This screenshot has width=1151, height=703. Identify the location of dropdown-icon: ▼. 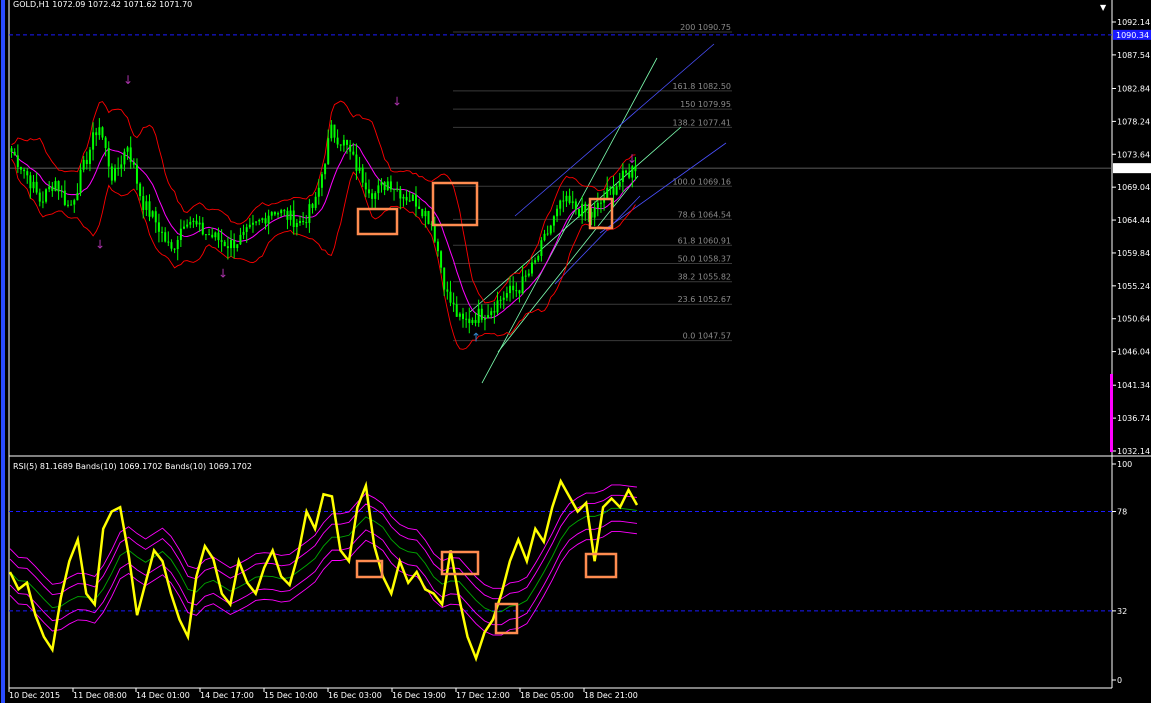
(1103, 7).